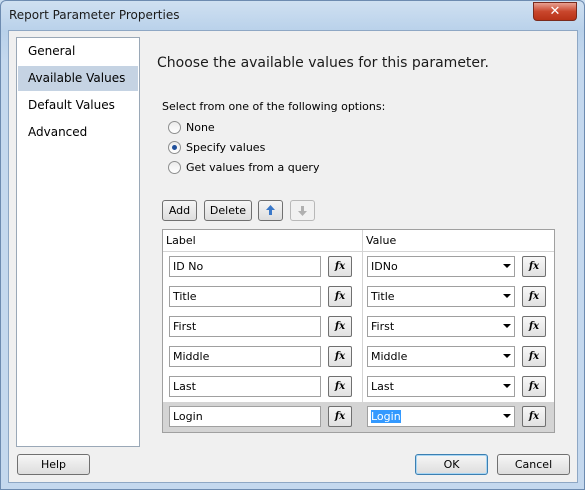  Describe the element at coordinates (441, 266) in the screenshot. I see `value-dropdown: IDNo` at that location.